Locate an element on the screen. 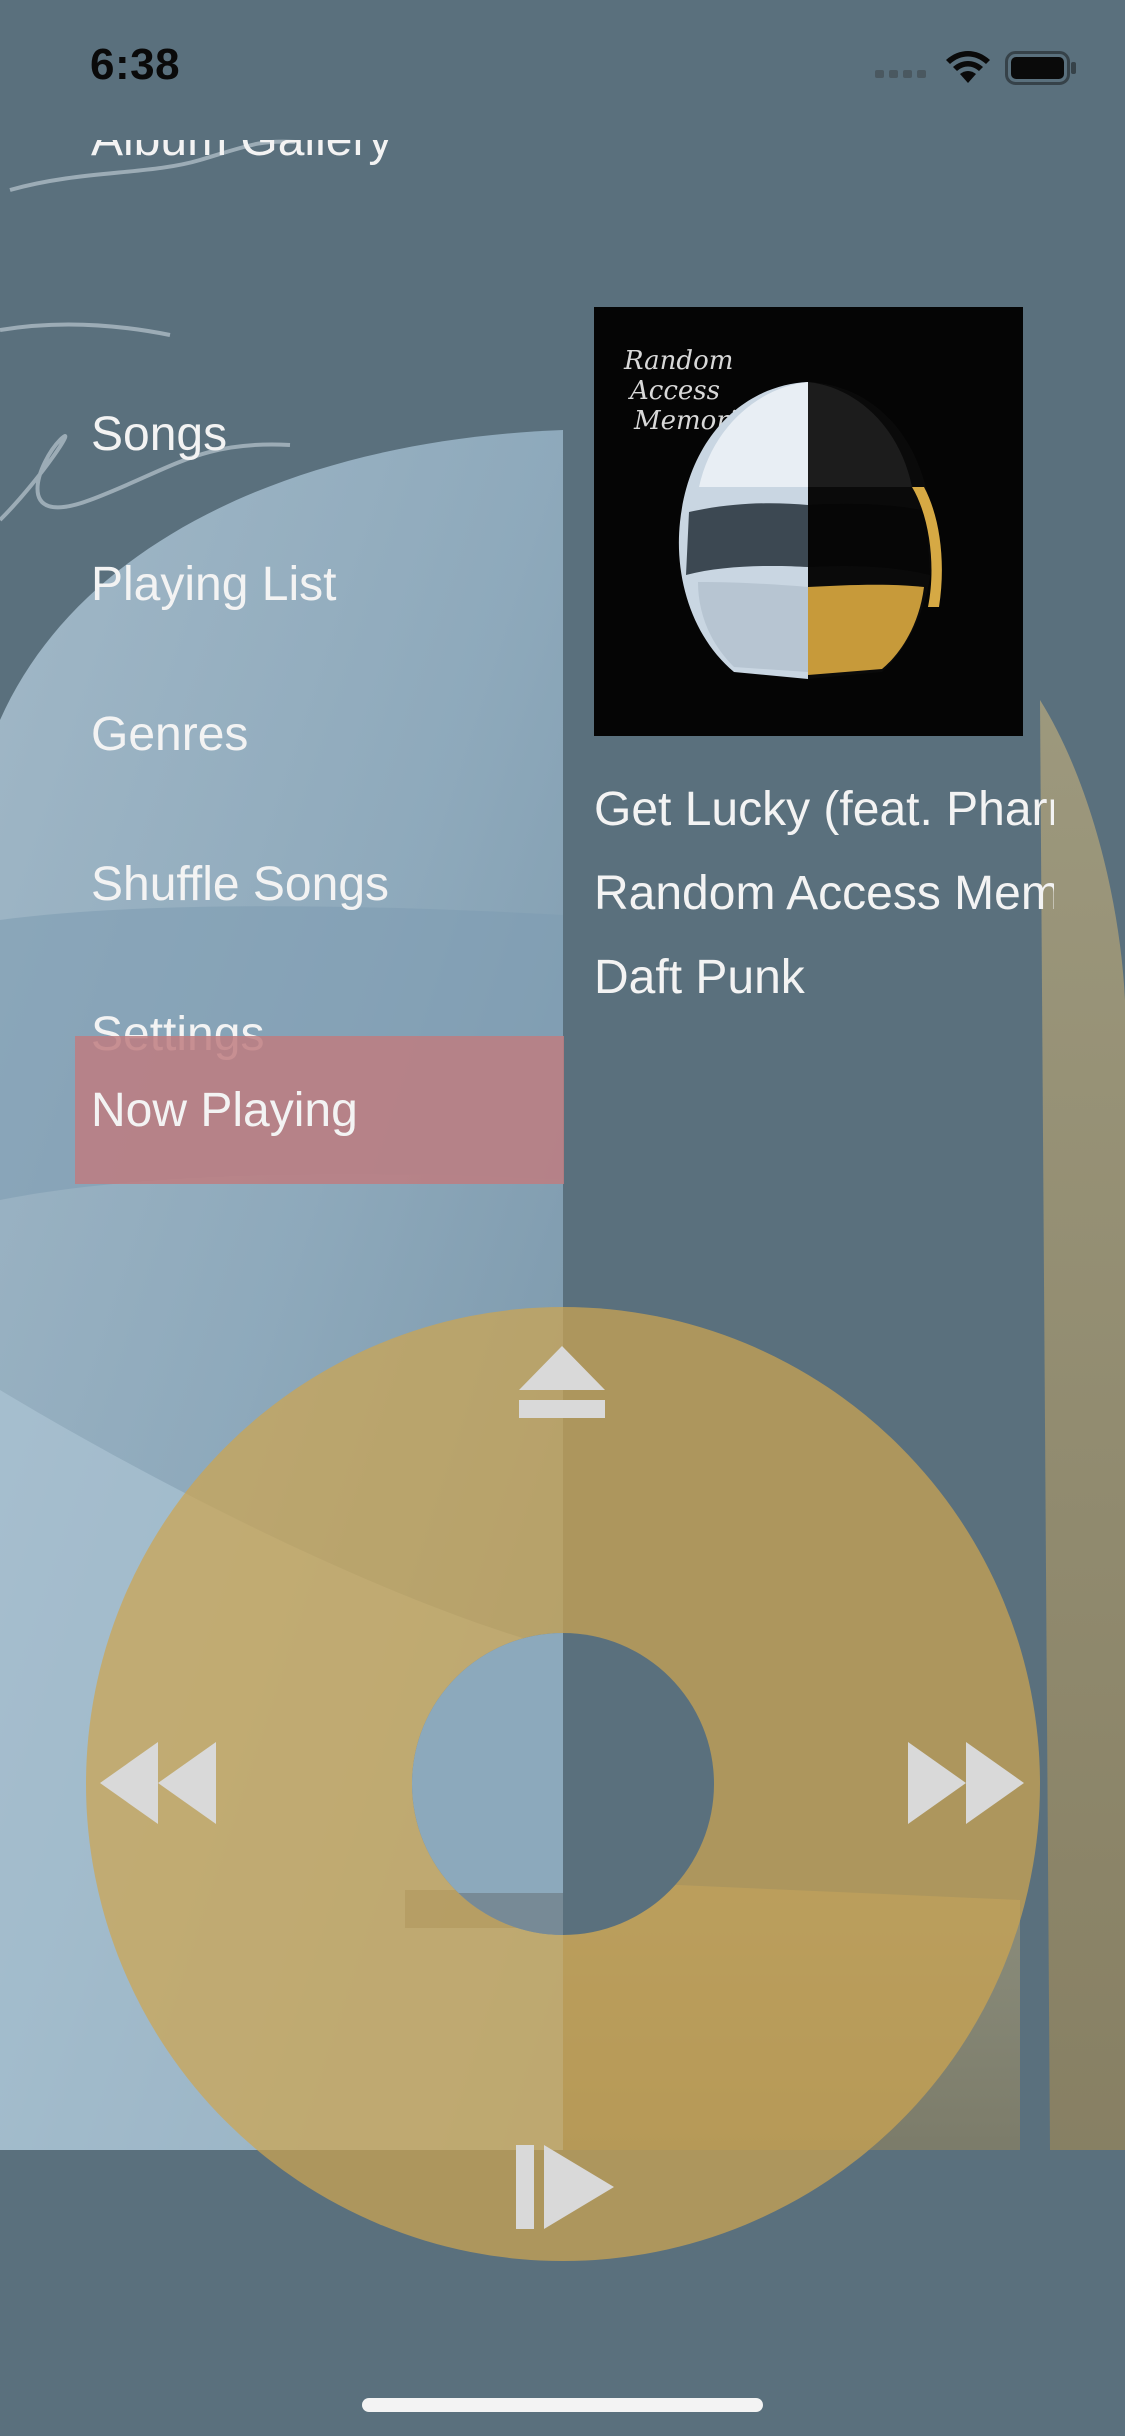  song-title: Get Lucky (feat. Pharrell Williams) is located at coordinates (824, 809).